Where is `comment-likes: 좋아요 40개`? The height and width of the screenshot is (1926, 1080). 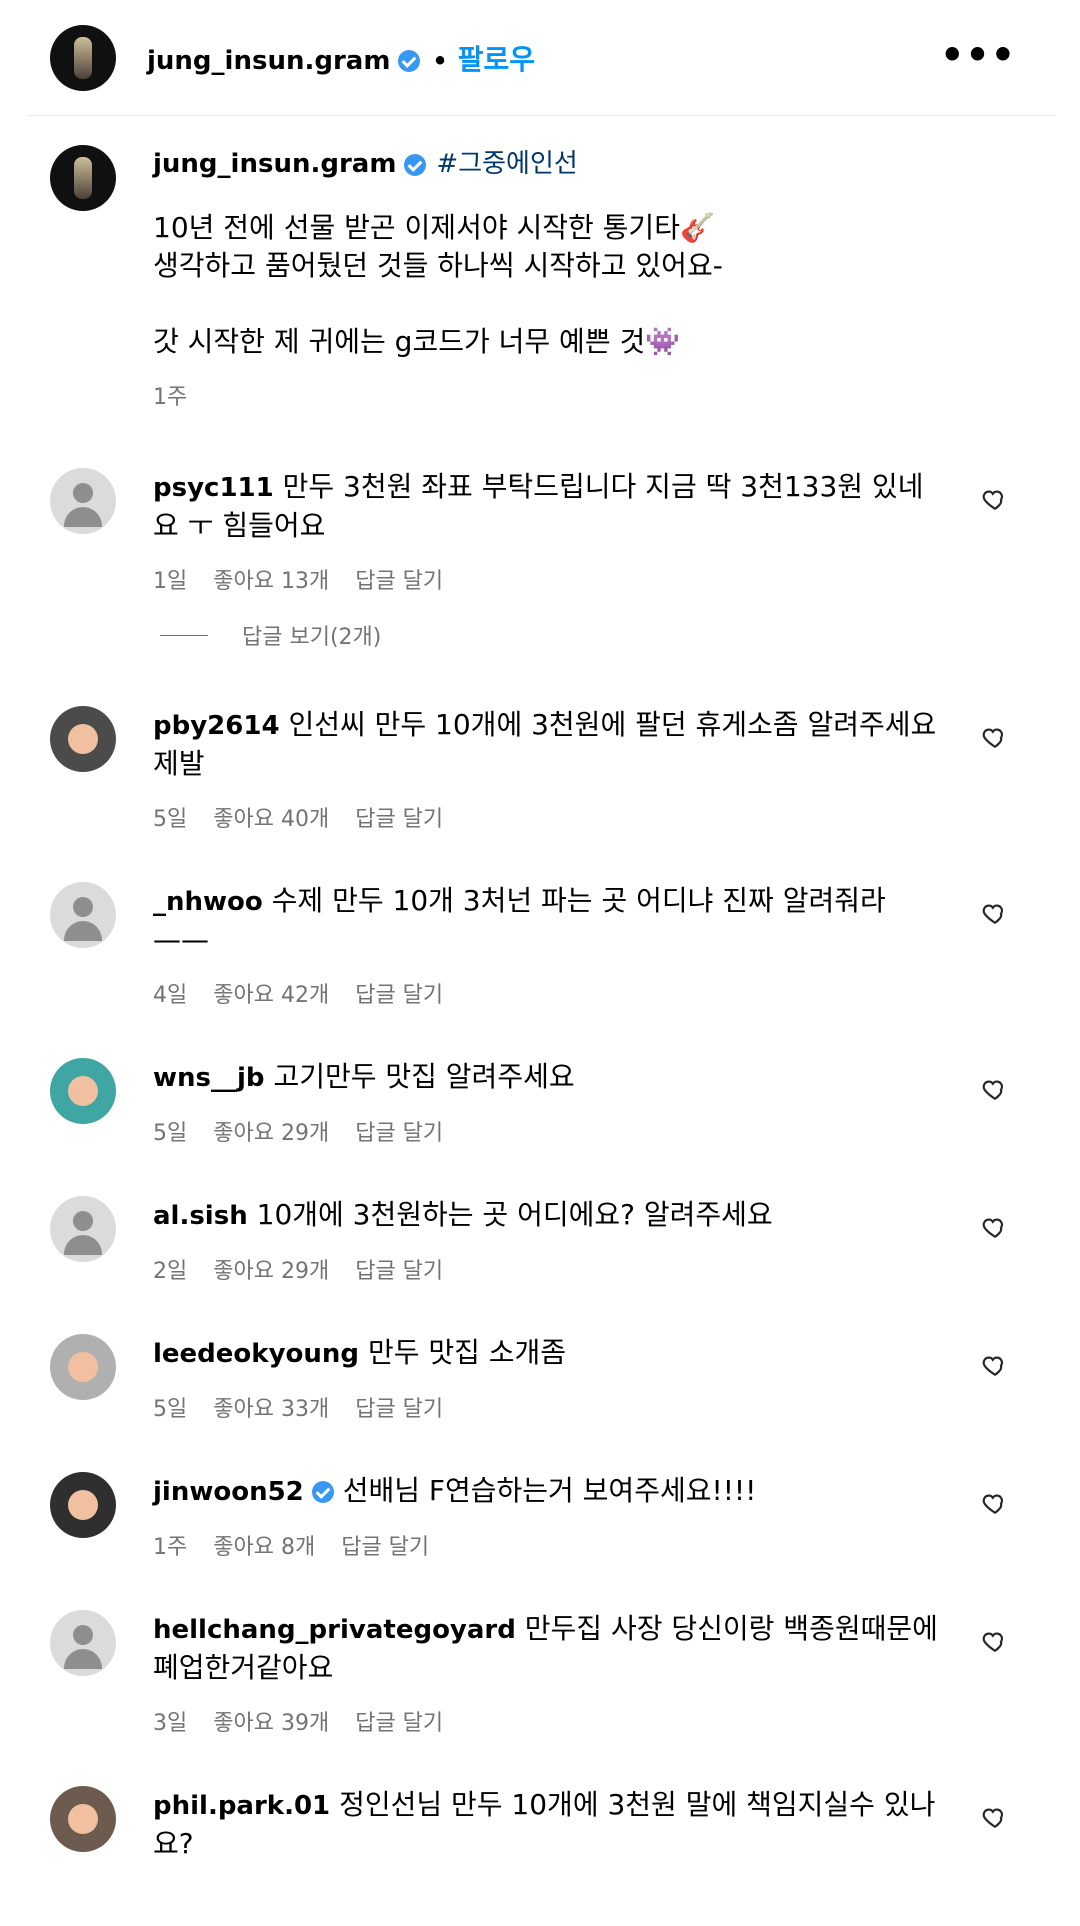 comment-likes: 좋아요 40개 is located at coordinates (271, 817).